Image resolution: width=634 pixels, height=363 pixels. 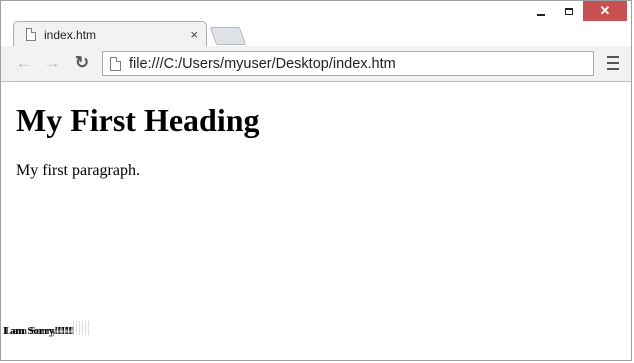 I want to click on overlapping-text: I am Sorry!!!!! Lam Sorry!!!!!, so click(x=46, y=329).